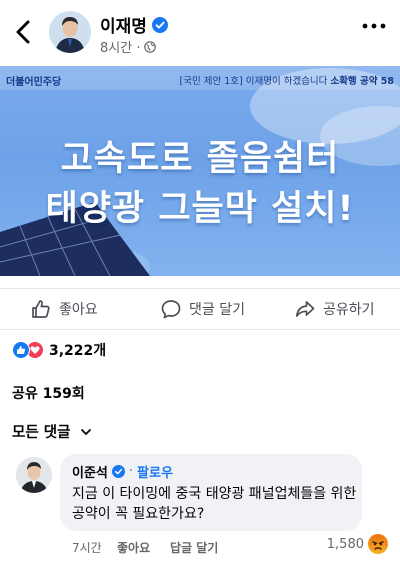 This screenshot has width=400, height=563. I want to click on share-arrow-icon, so click(305, 309).